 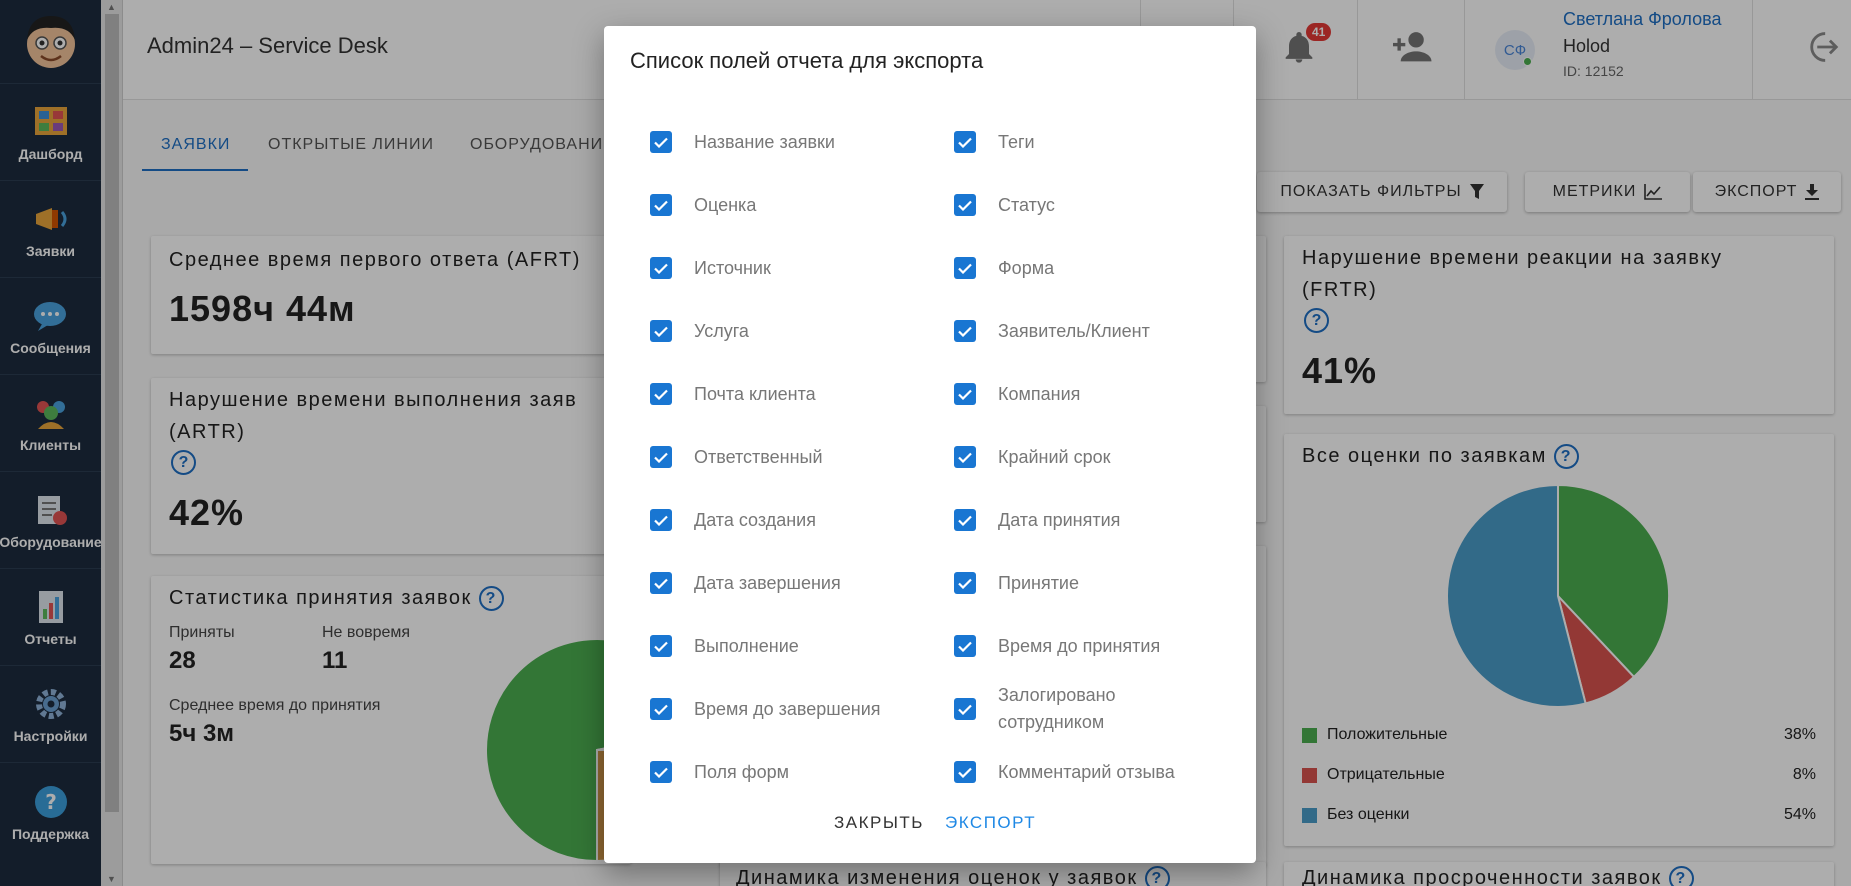 I want to click on field-checkbox-row: Поля форм, so click(x=780, y=772).